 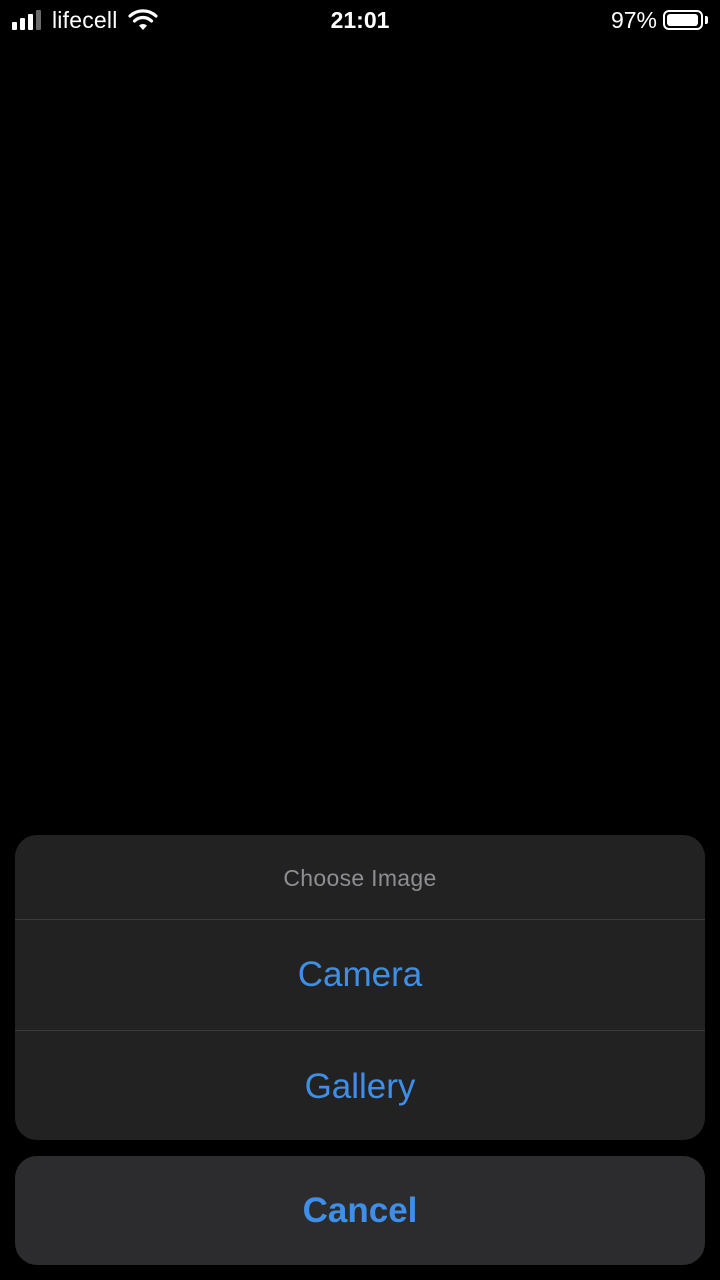 I want to click on gallery-button: Gallery, so click(x=360, y=1085).